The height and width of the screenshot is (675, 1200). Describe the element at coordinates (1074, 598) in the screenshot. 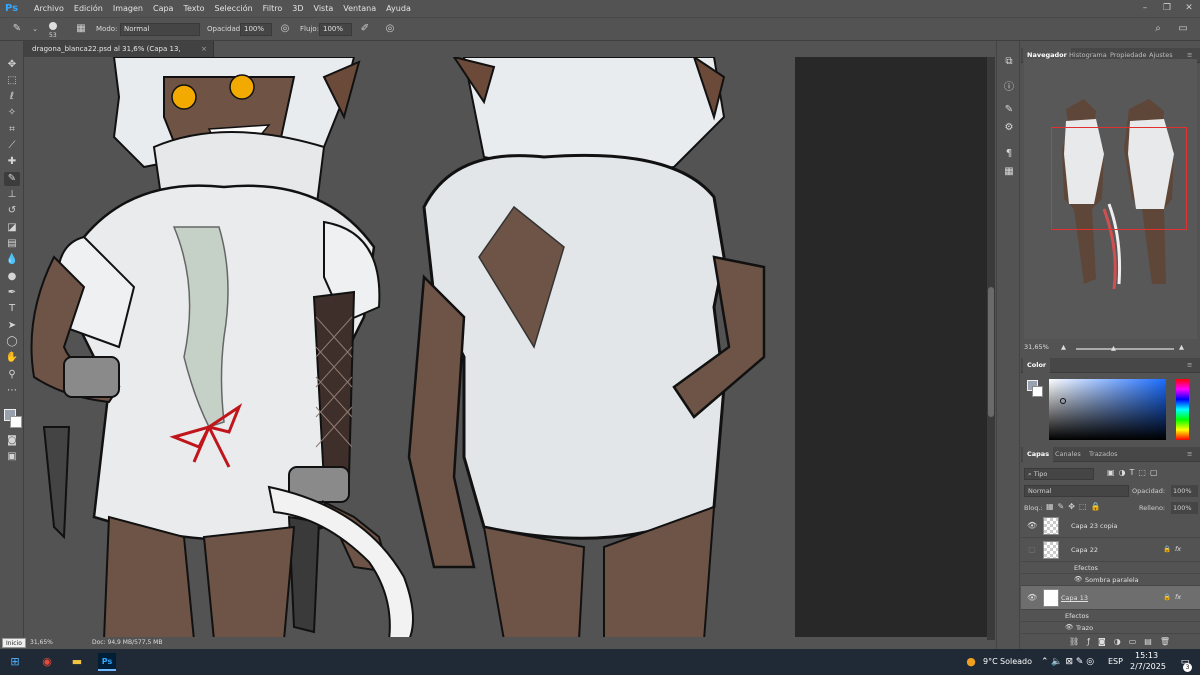

I see `layer-name: Capa 13` at that location.